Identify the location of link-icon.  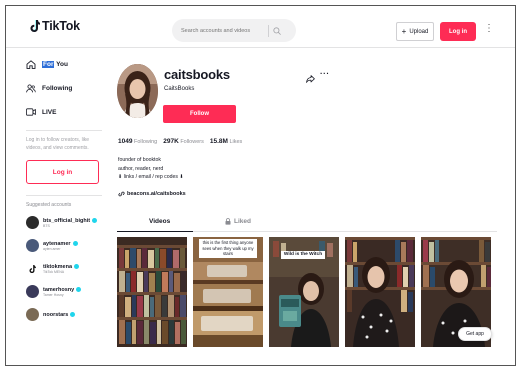
(121, 194).